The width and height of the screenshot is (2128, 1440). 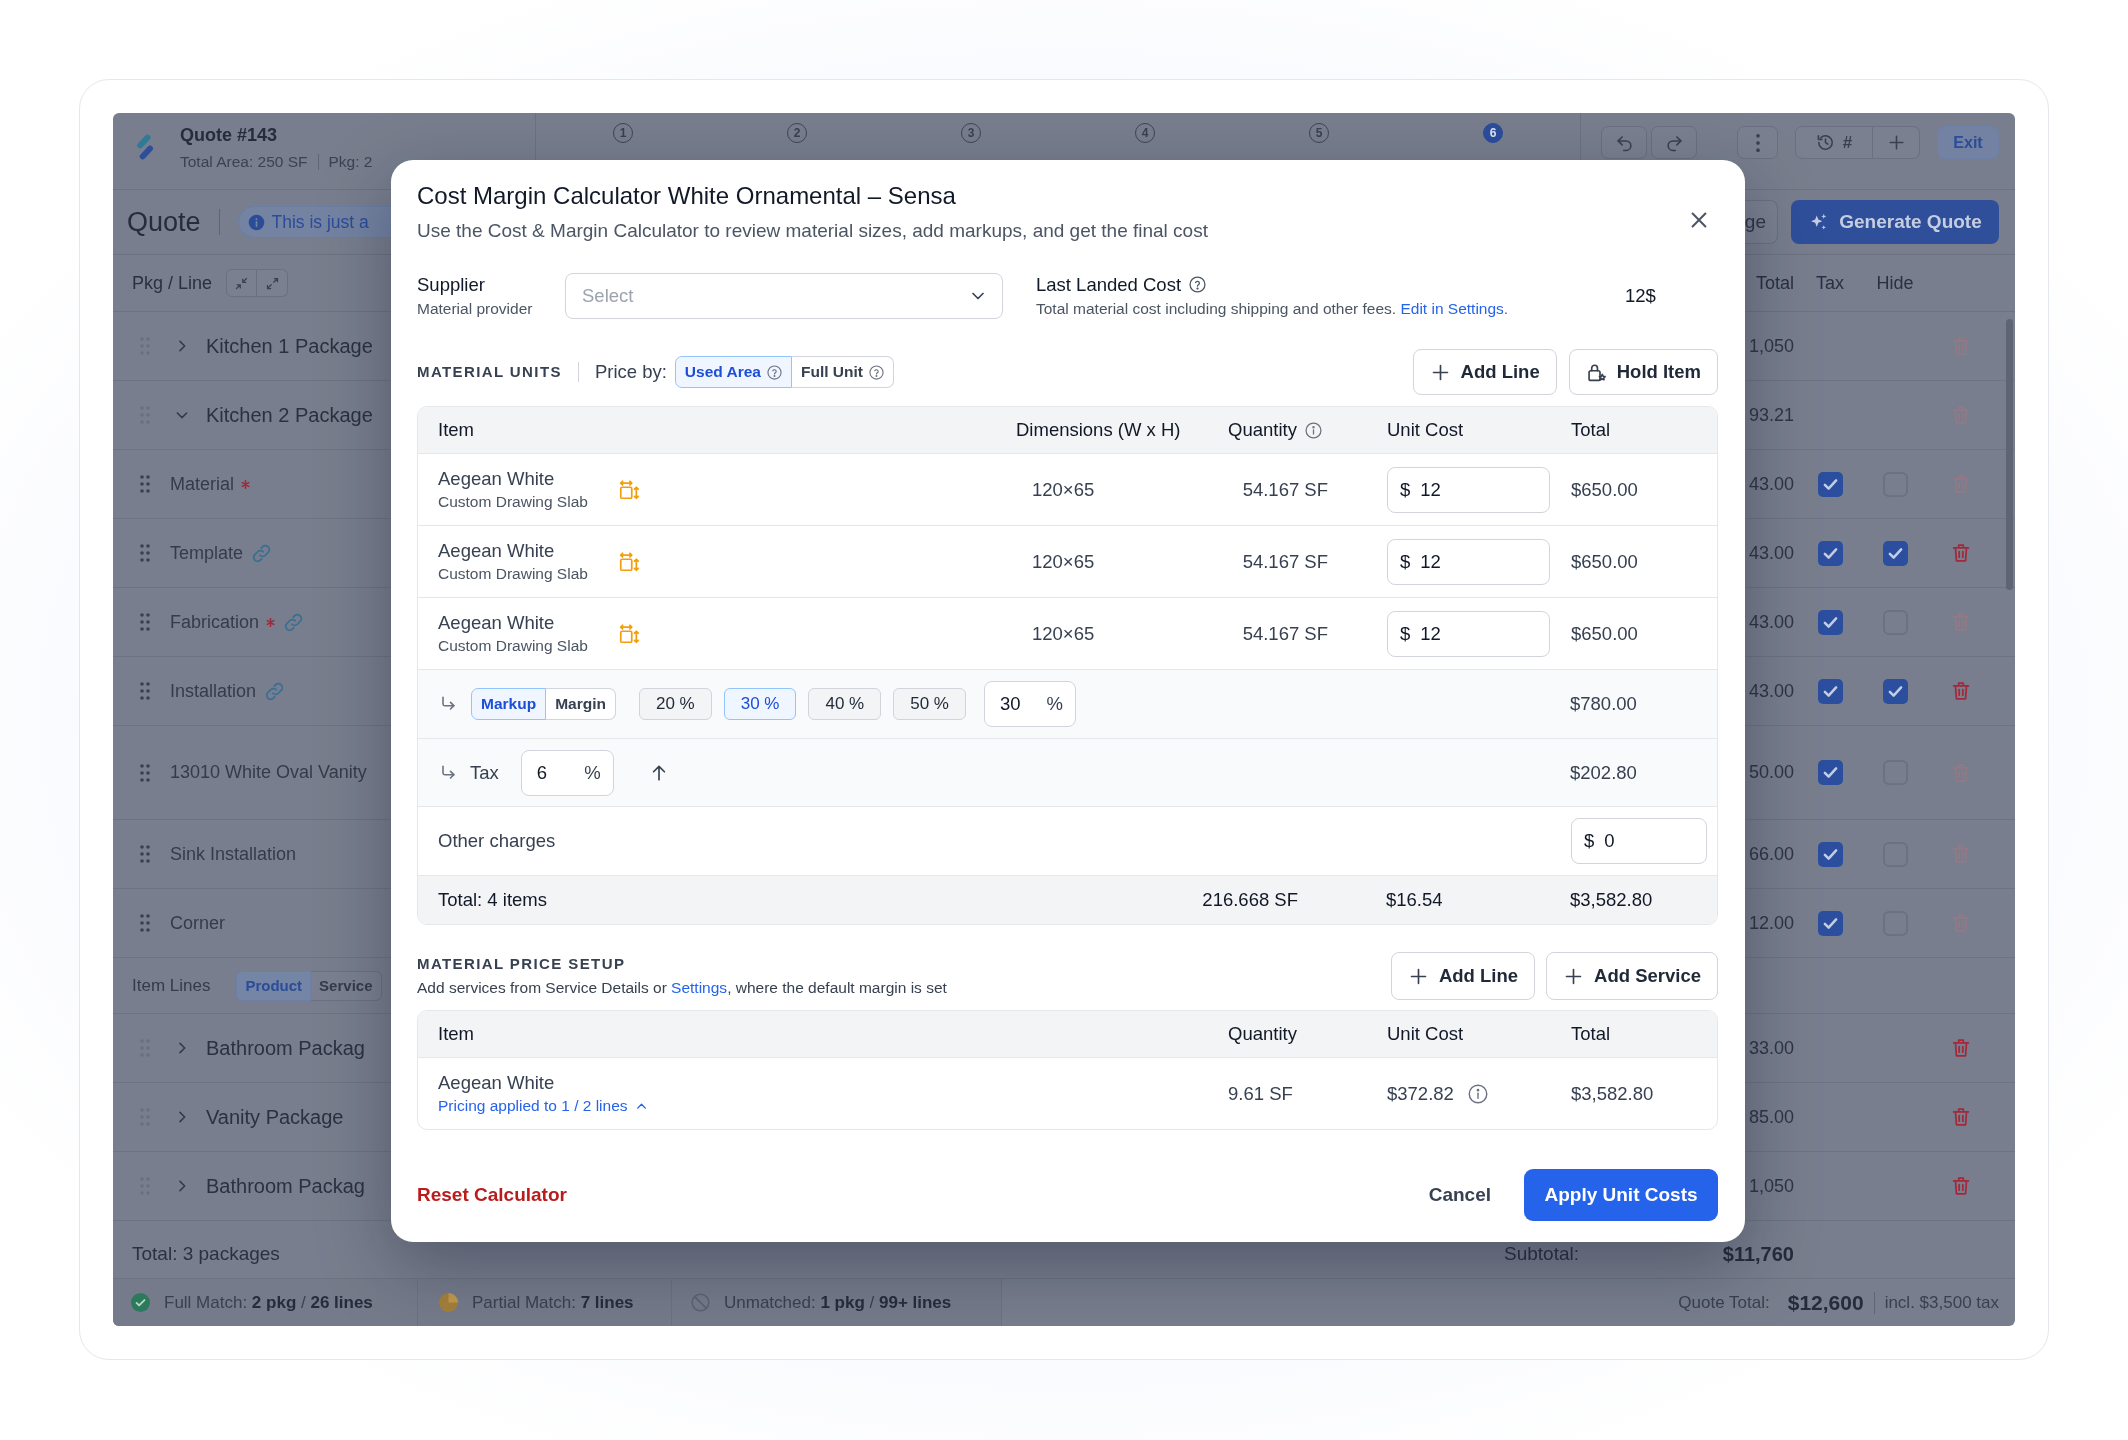 I want to click on partial-button: ge, so click(x=1760, y=222).